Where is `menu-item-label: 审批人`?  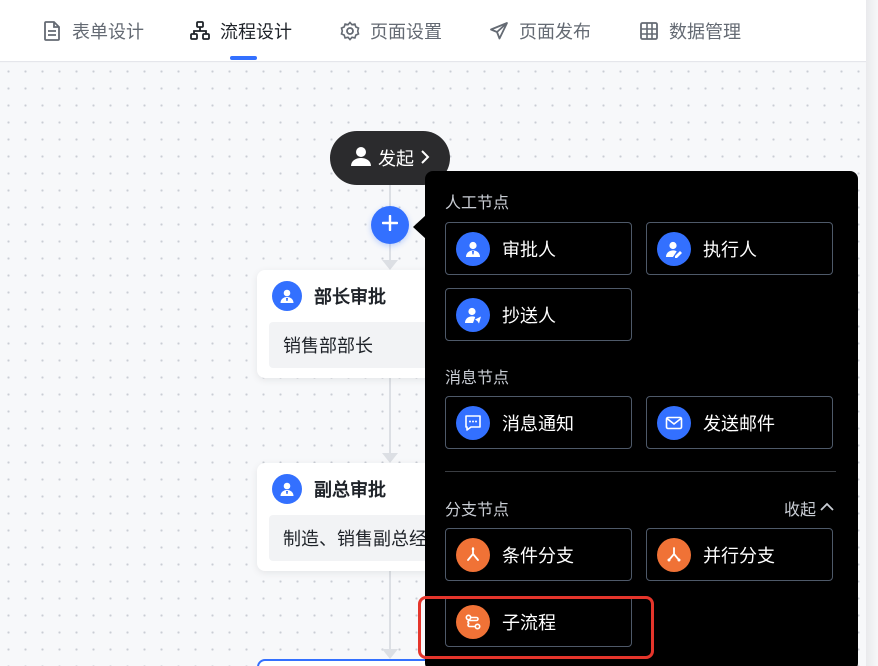 menu-item-label: 审批人 is located at coordinates (529, 249).